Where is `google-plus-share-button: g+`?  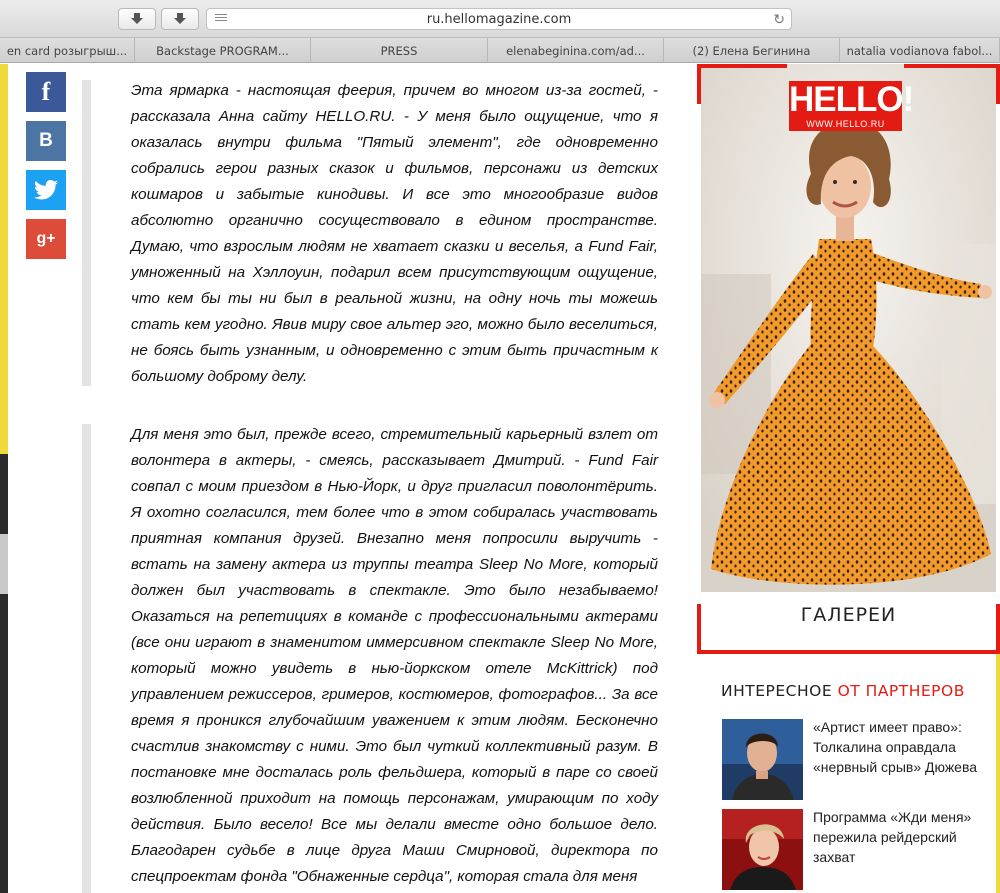 google-plus-share-button: g+ is located at coordinates (46, 239).